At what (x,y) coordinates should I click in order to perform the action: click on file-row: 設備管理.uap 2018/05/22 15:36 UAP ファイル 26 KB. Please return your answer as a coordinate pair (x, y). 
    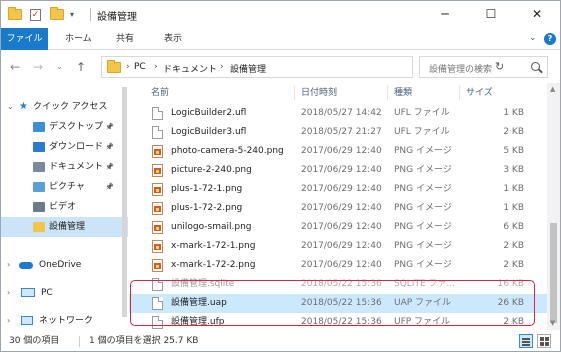
    Looking at the image, I should click on (338, 303).